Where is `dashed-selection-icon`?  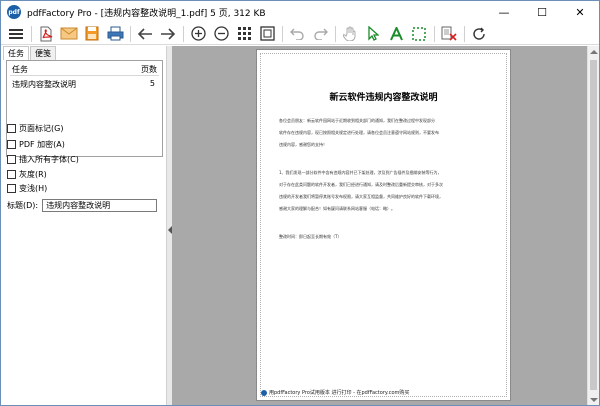
dashed-selection-icon is located at coordinates (419, 33).